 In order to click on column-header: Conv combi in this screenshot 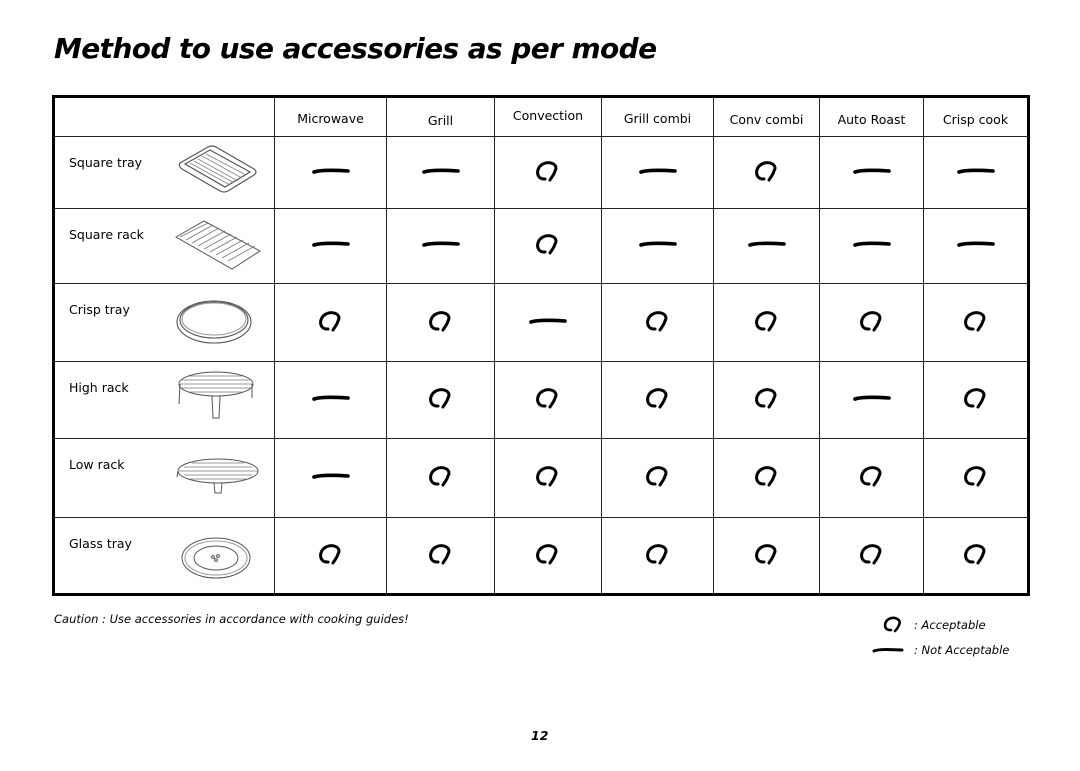, I will do `click(766, 116)`.